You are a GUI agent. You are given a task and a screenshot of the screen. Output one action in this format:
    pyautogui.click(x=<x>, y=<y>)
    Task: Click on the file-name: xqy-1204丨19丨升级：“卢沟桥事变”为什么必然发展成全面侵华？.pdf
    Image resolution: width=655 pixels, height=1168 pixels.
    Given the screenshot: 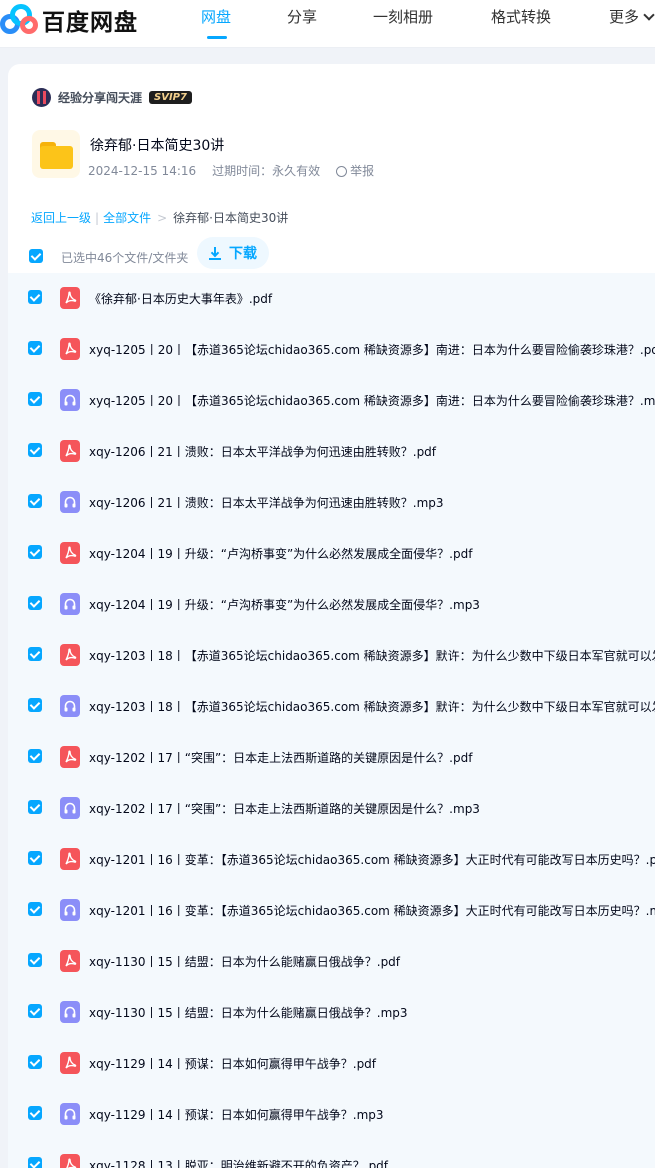 What is the action you would take?
    pyautogui.click(x=280, y=553)
    